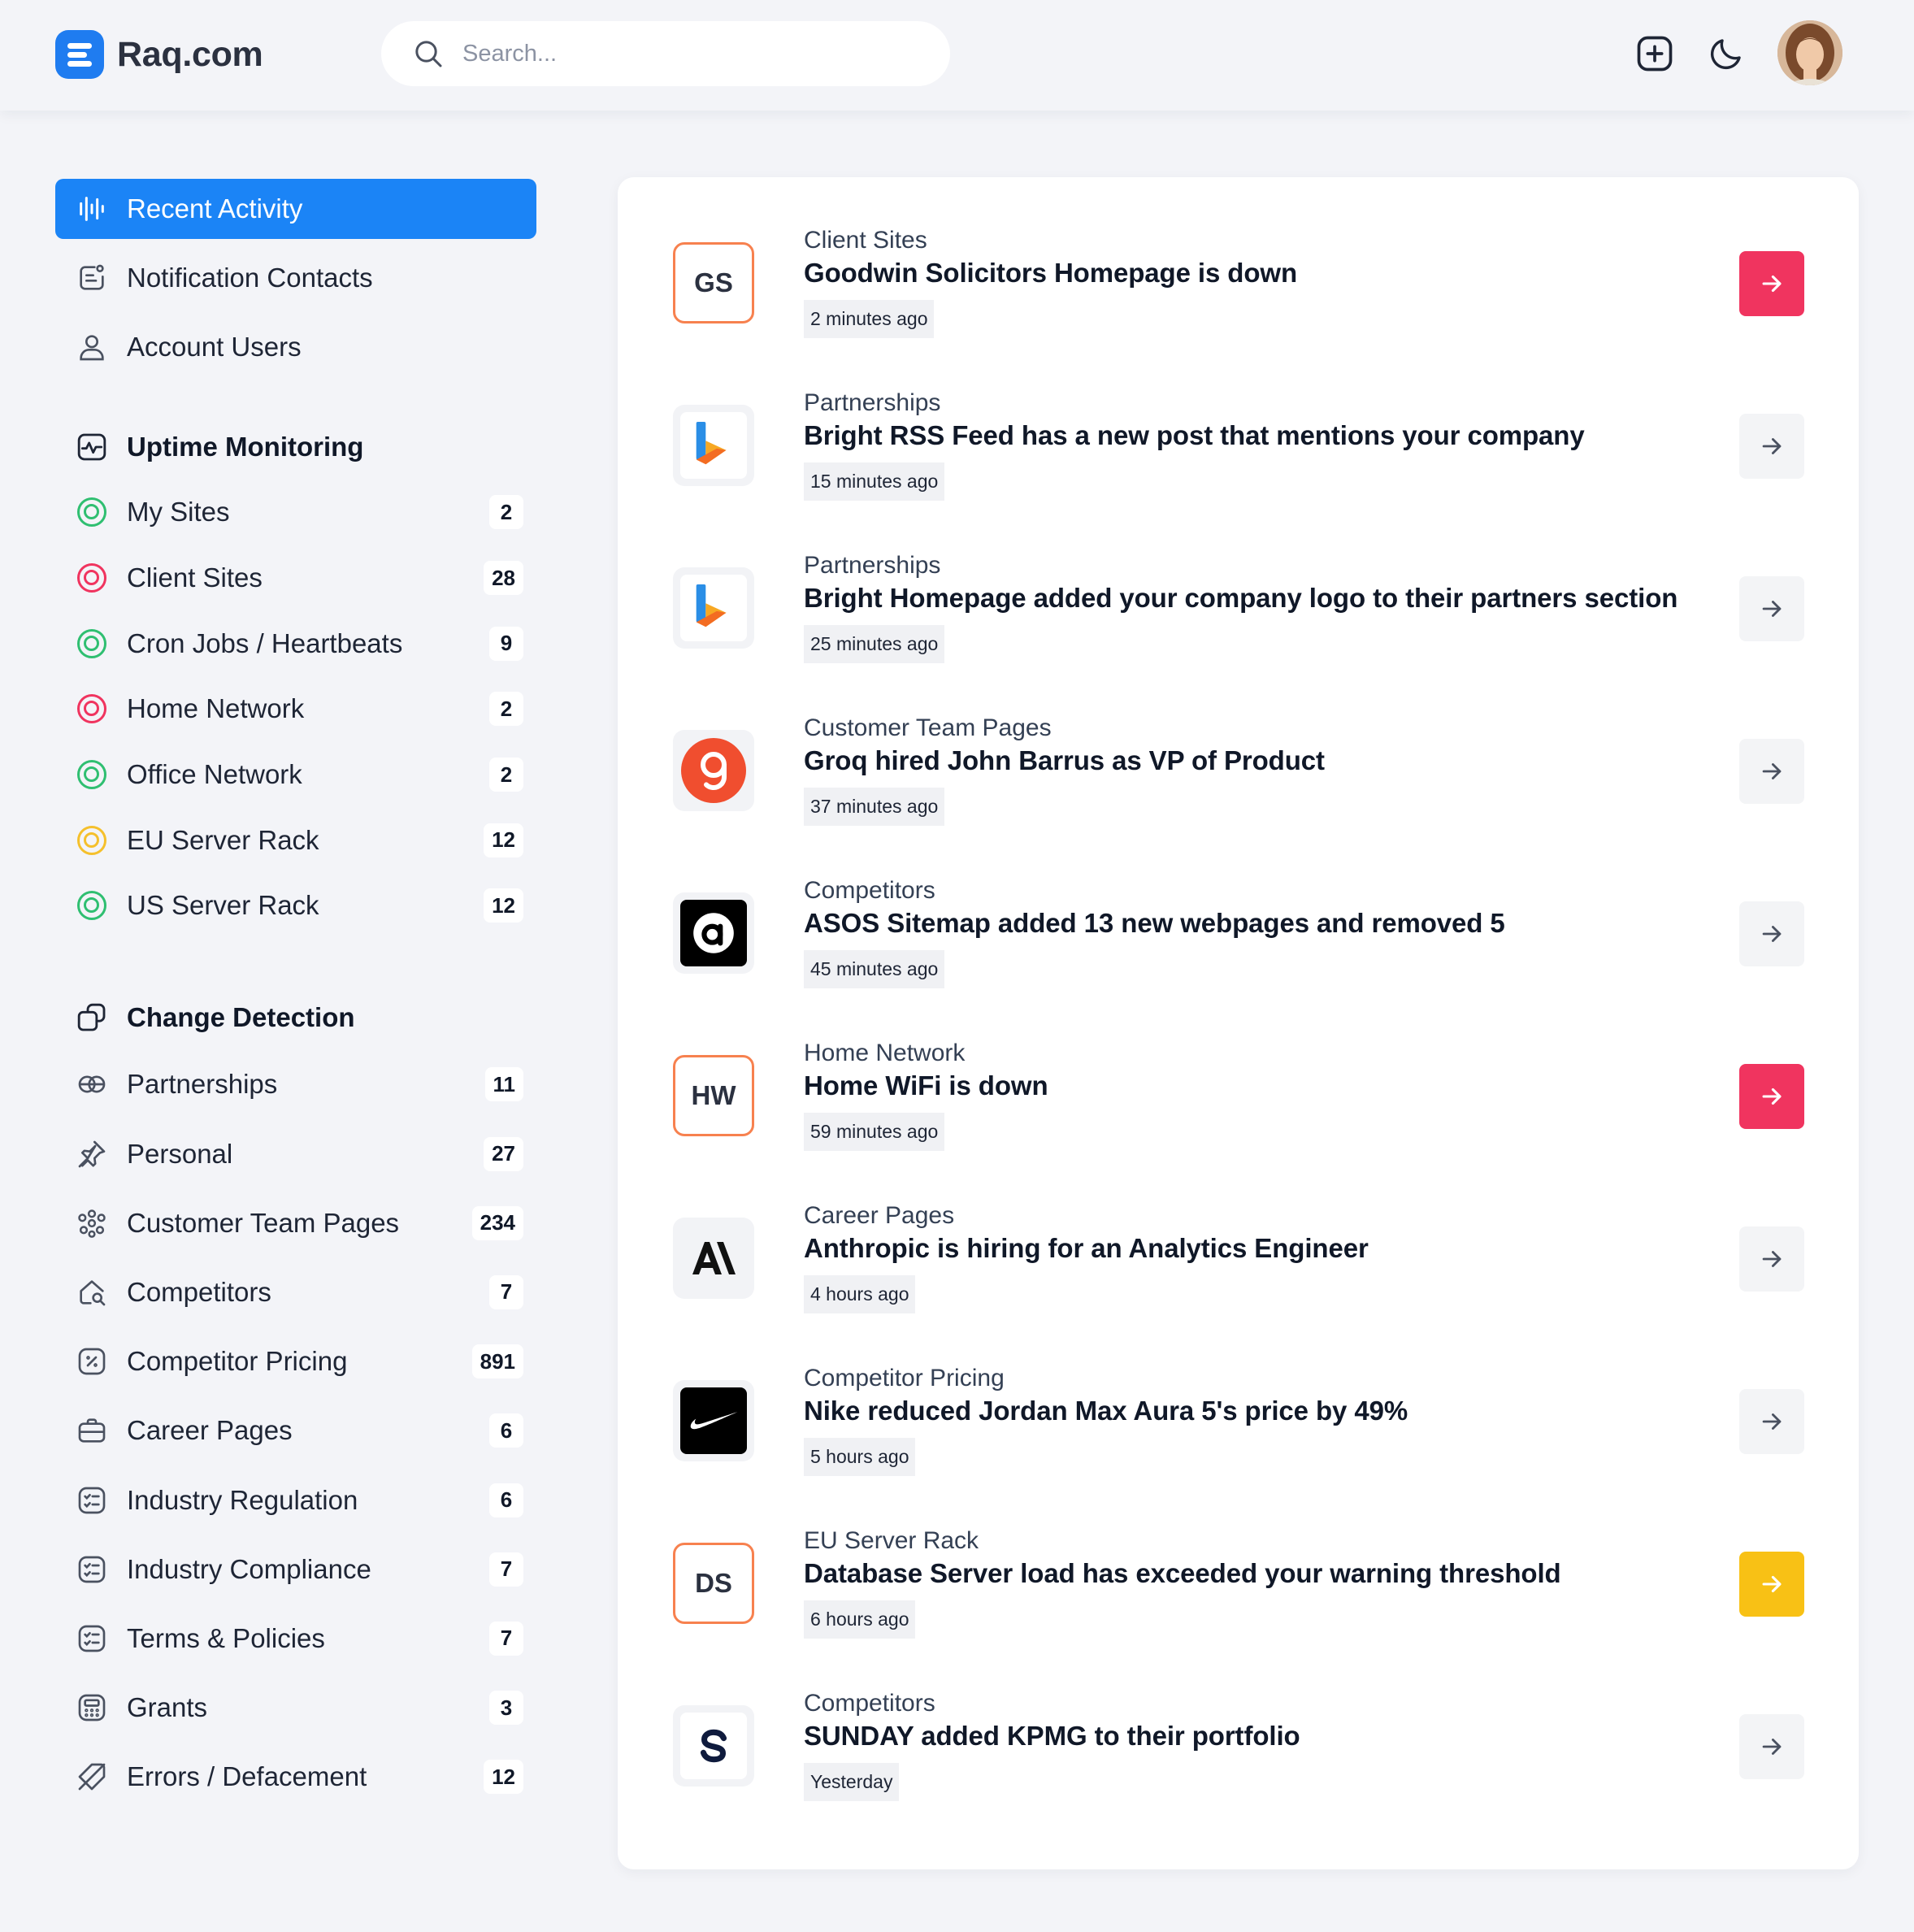 This screenshot has width=1914, height=1932. What do you see at coordinates (295, 643) in the screenshot?
I see `sidebar-item-cron-jobs: Cron Jobs / Heartbeats 9` at bounding box center [295, 643].